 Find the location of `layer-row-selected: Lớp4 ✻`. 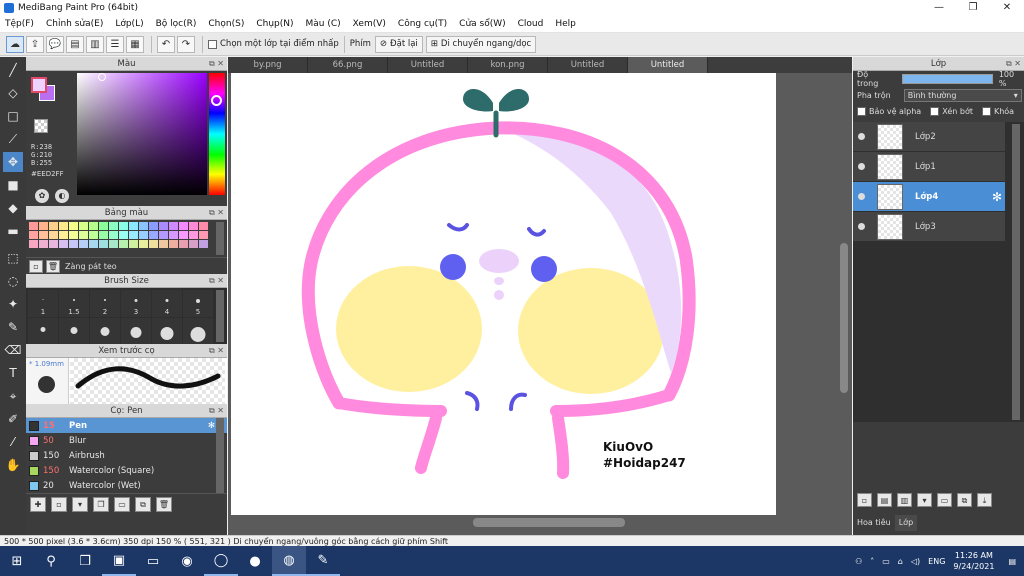

layer-row-selected: Lớp4 ✻ is located at coordinates (929, 196).